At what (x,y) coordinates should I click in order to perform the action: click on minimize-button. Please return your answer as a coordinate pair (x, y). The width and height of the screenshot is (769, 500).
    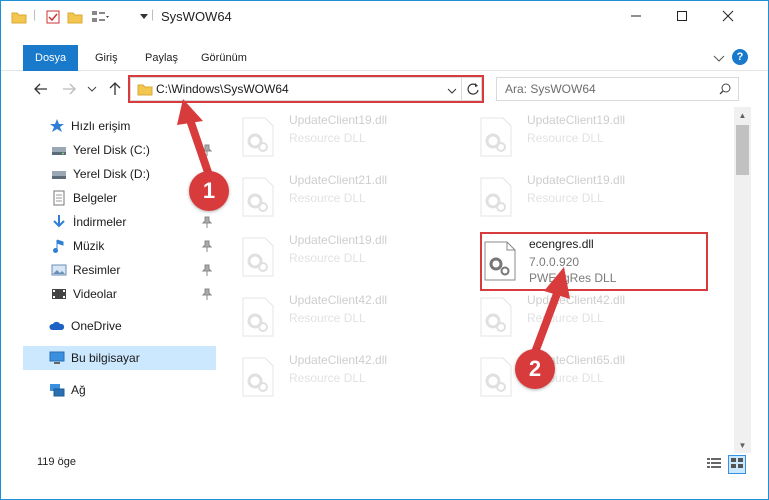
    Looking at the image, I should click on (636, 16).